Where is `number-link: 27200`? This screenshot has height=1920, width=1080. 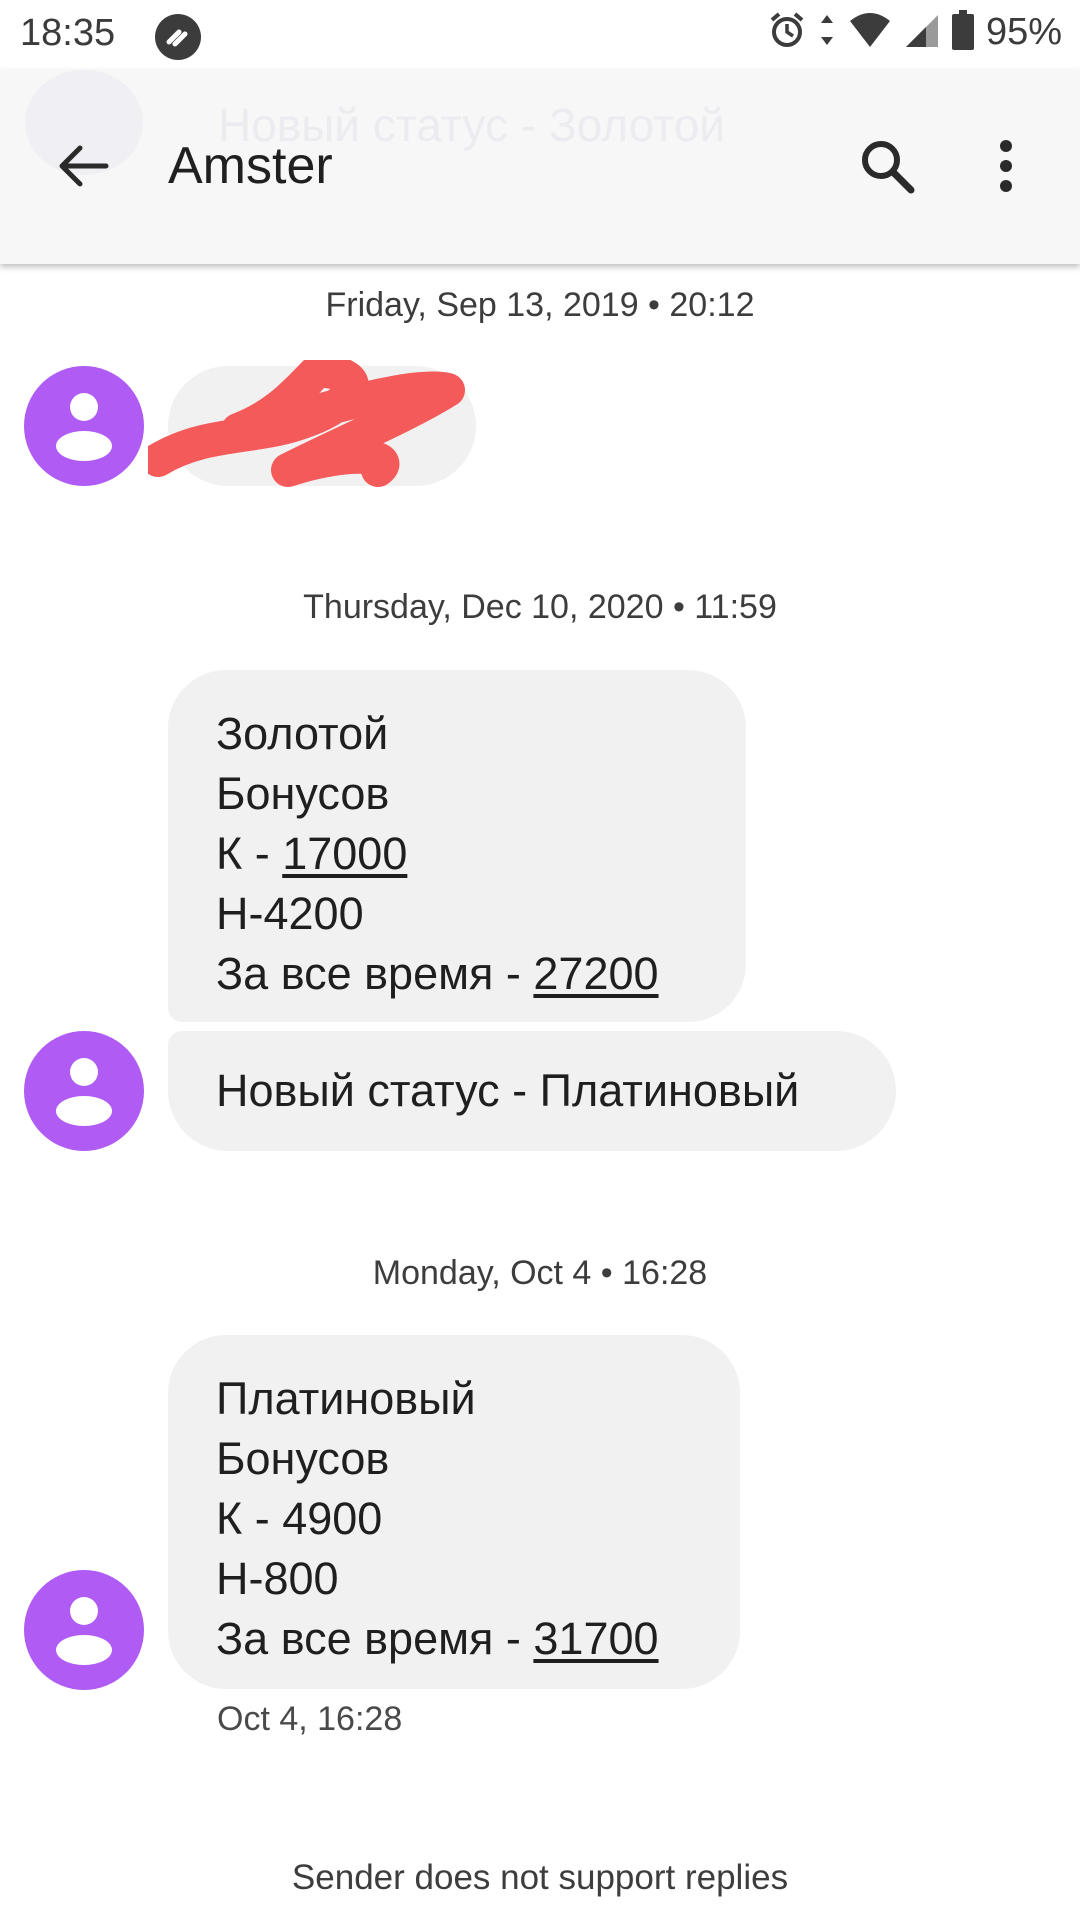
number-link: 27200 is located at coordinates (595, 973).